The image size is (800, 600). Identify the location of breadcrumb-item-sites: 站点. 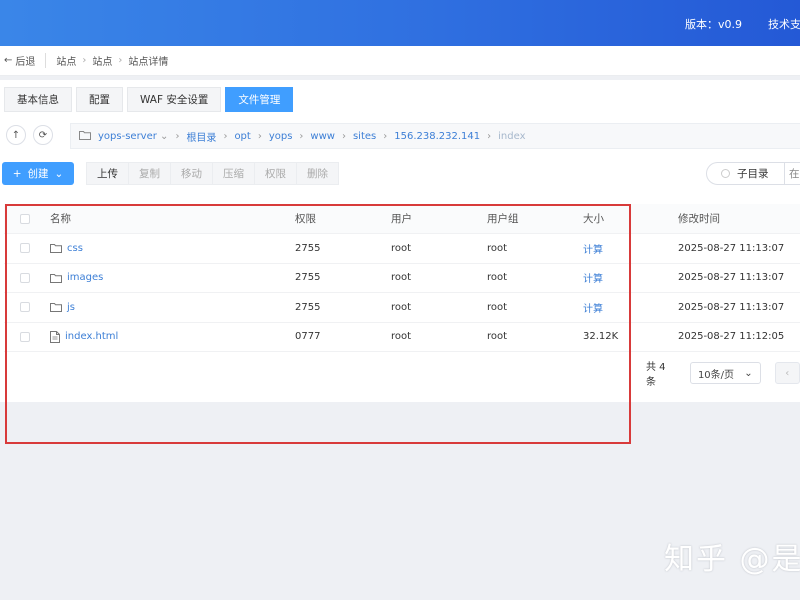
(66, 60).